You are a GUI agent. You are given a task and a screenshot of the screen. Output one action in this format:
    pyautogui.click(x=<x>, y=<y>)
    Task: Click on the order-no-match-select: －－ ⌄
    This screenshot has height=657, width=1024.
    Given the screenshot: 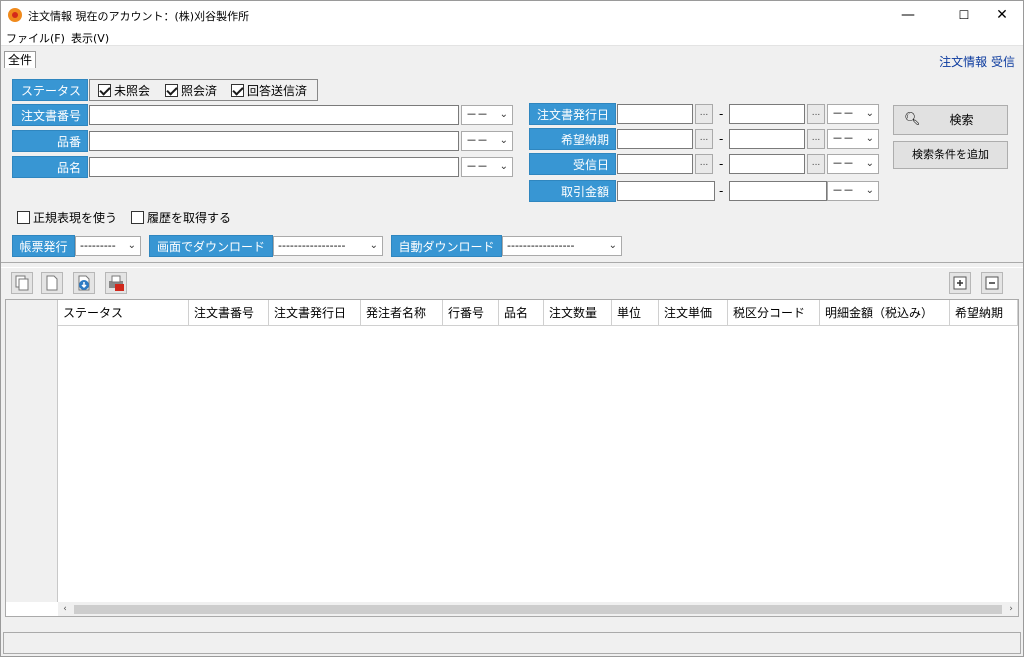 What is the action you would take?
    pyautogui.click(x=487, y=115)
    